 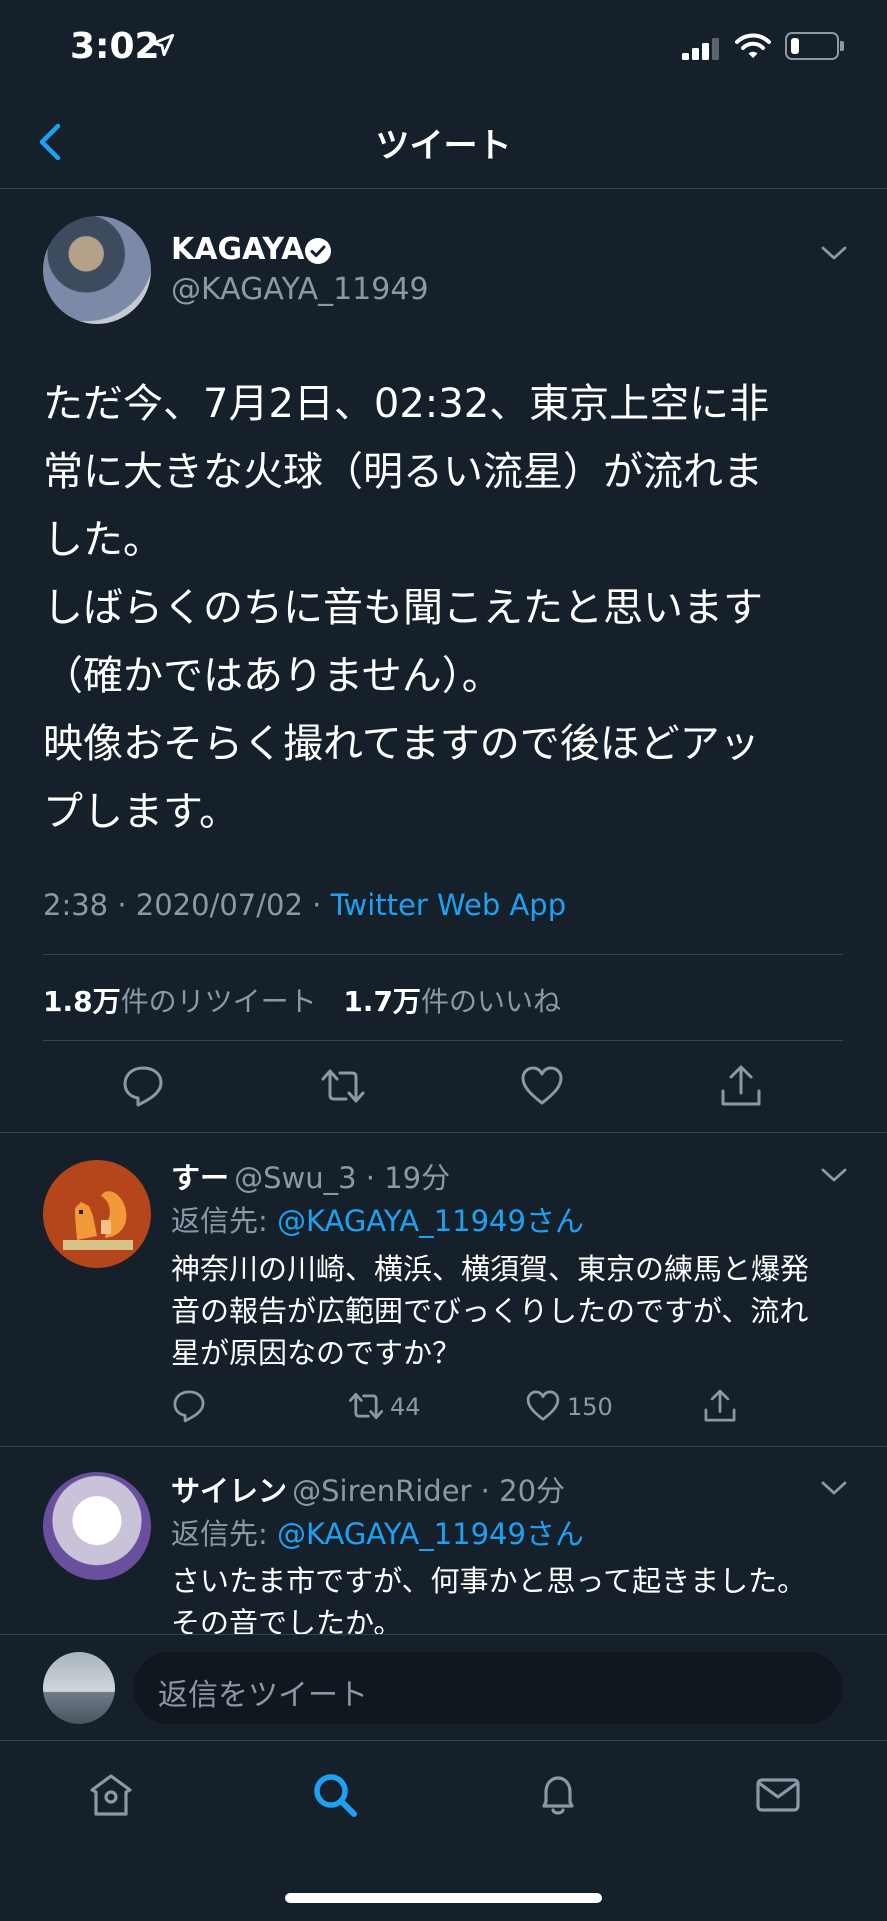 What do you see at coordinates (443, 1898) in the screenshot?
I see `home-indicator` at bounding box center [443, 1898].